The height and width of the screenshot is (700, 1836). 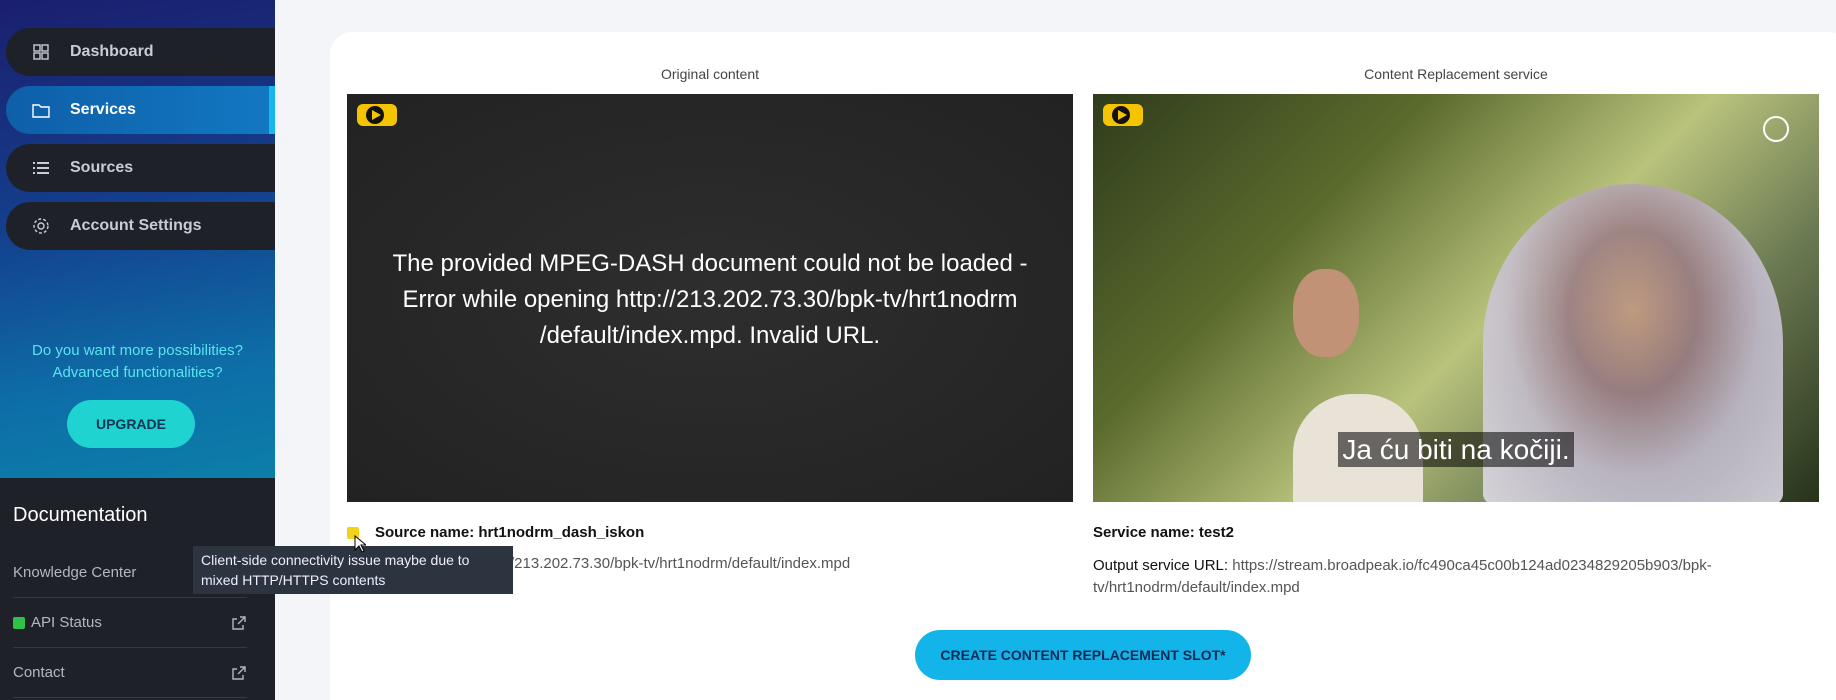 What do you see at coordinates (140, 110) in the screenshot?
I see `sidebar-item-services: Services` at bounding box center [140, 110].